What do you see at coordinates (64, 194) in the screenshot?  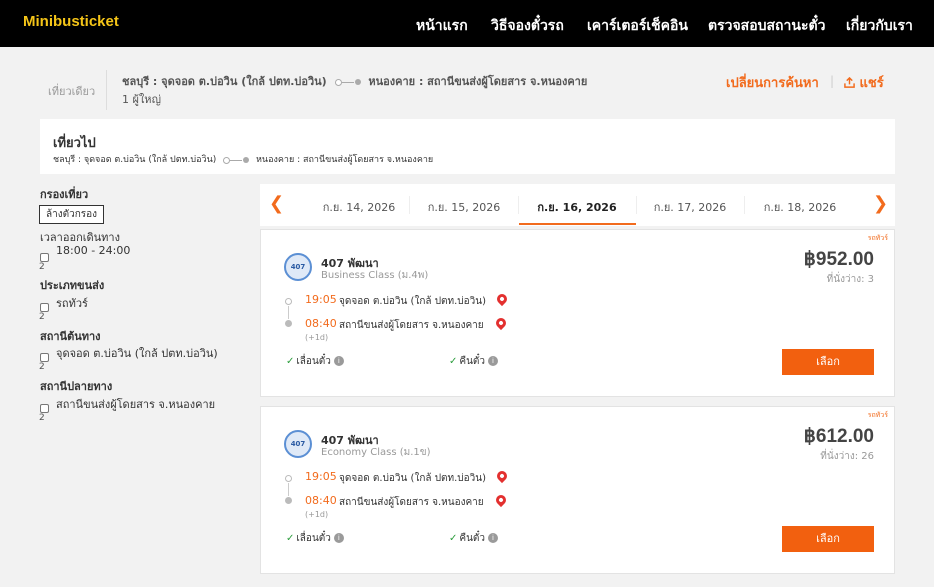 I see `filter-title: กรองเที่ยว` at bounding box center [64, 194].